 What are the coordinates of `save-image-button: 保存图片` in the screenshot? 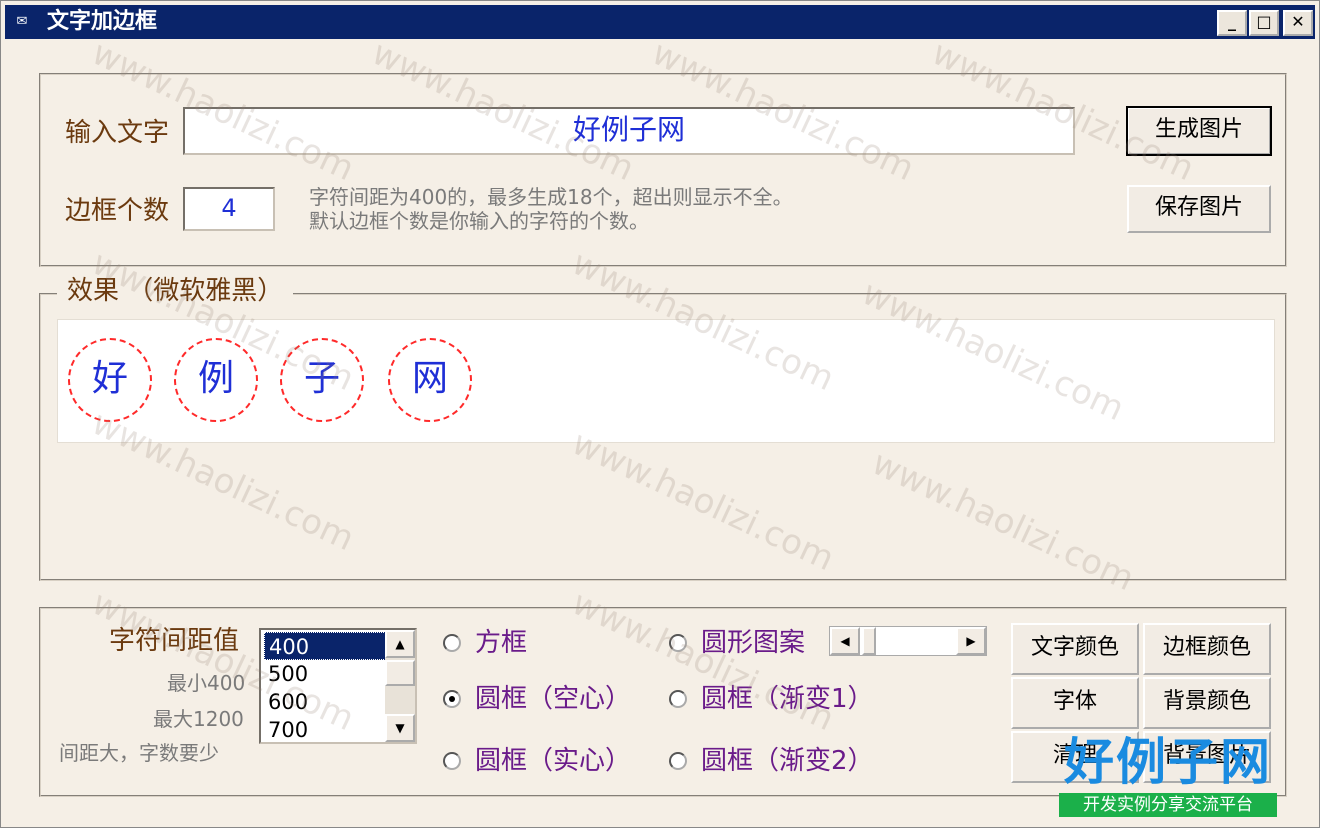 It's located at (1199, 209).